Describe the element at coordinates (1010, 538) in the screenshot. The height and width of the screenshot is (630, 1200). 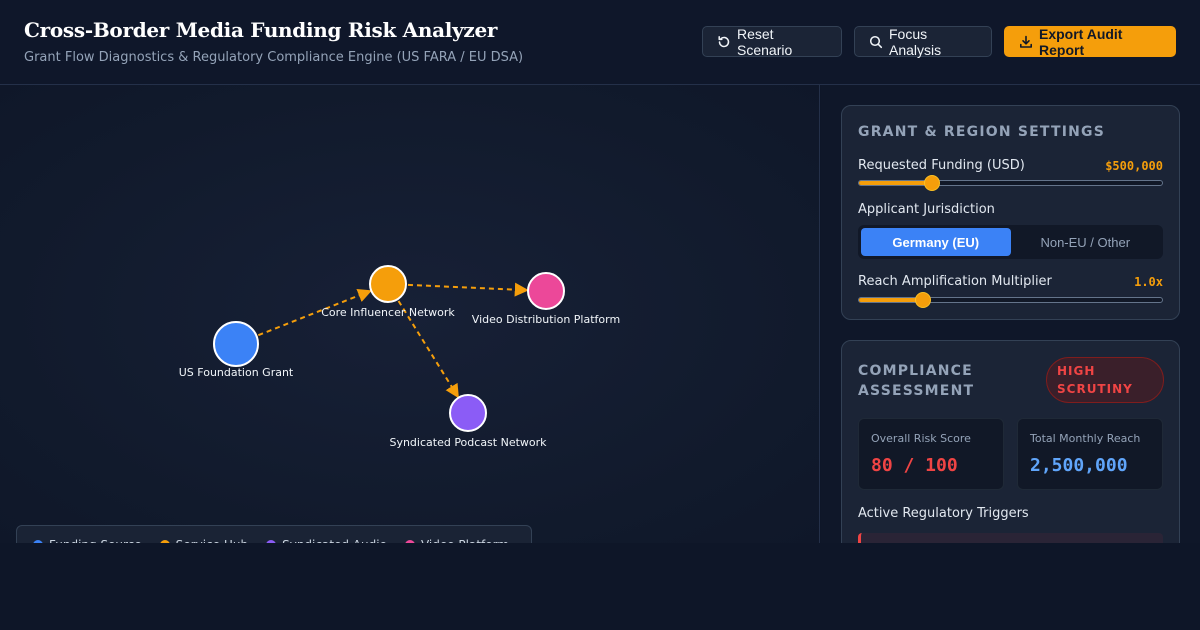
I see `regulatory-trigger-item` at that location.